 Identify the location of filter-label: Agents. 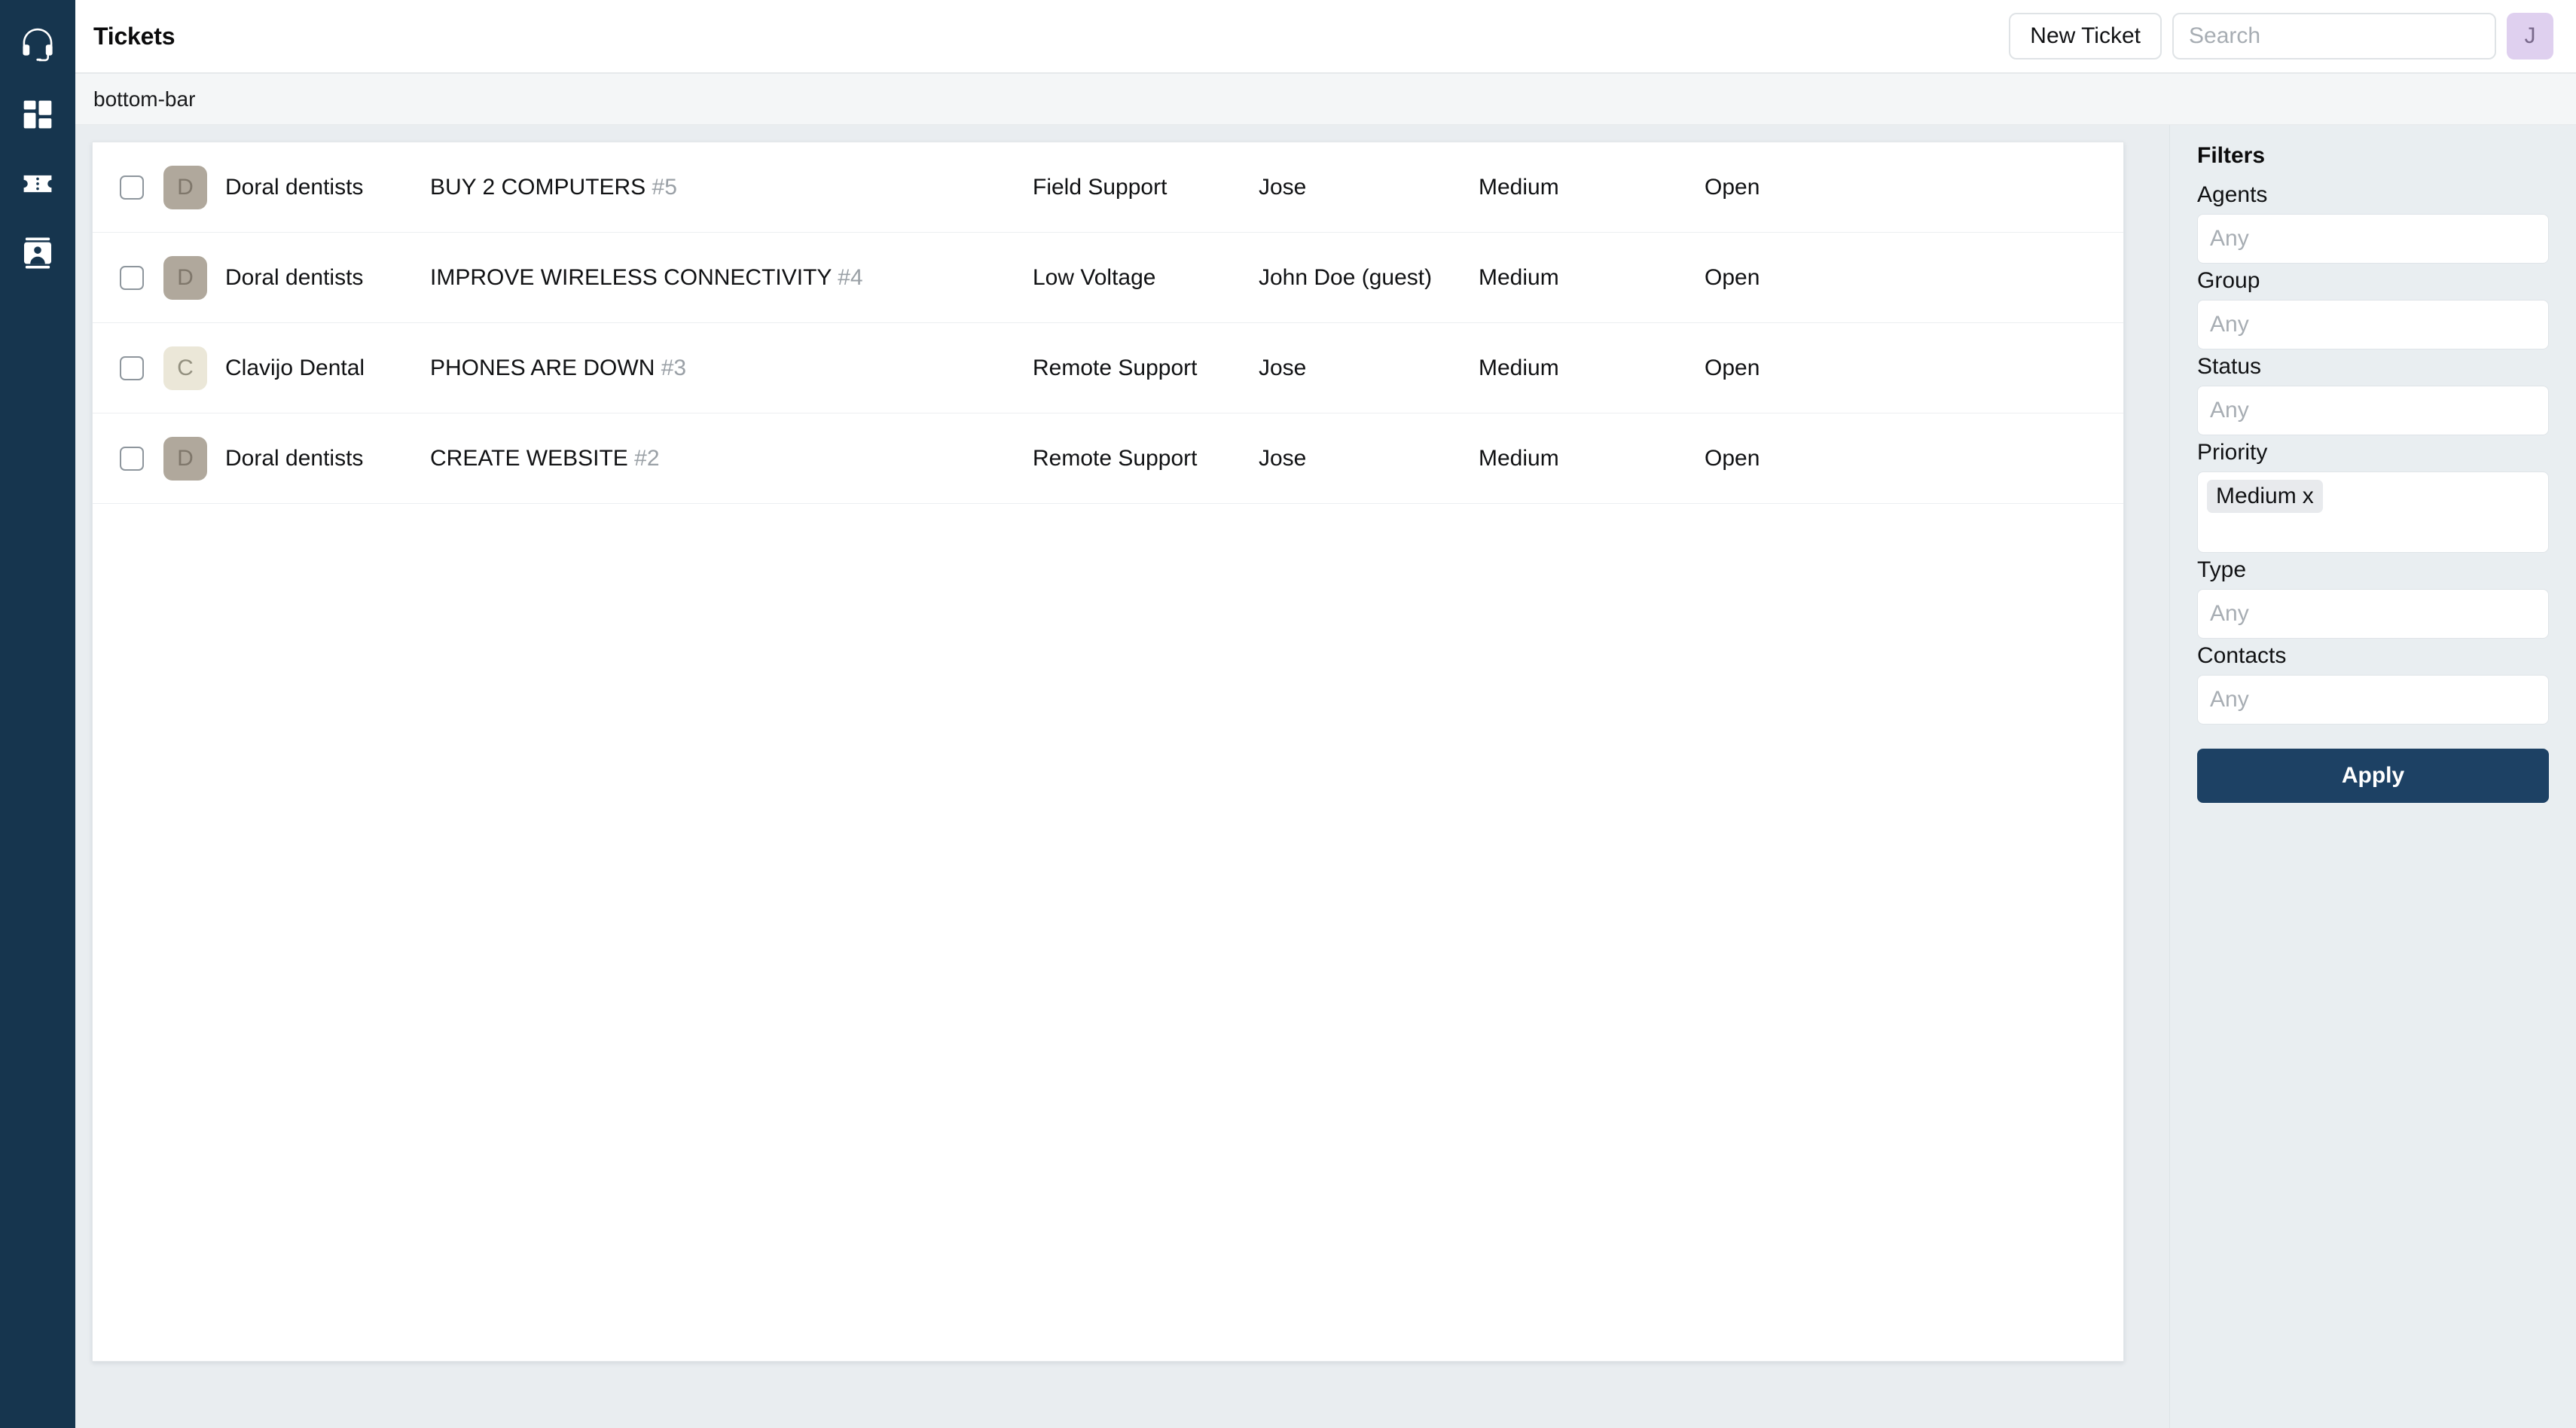
(2233, 194).